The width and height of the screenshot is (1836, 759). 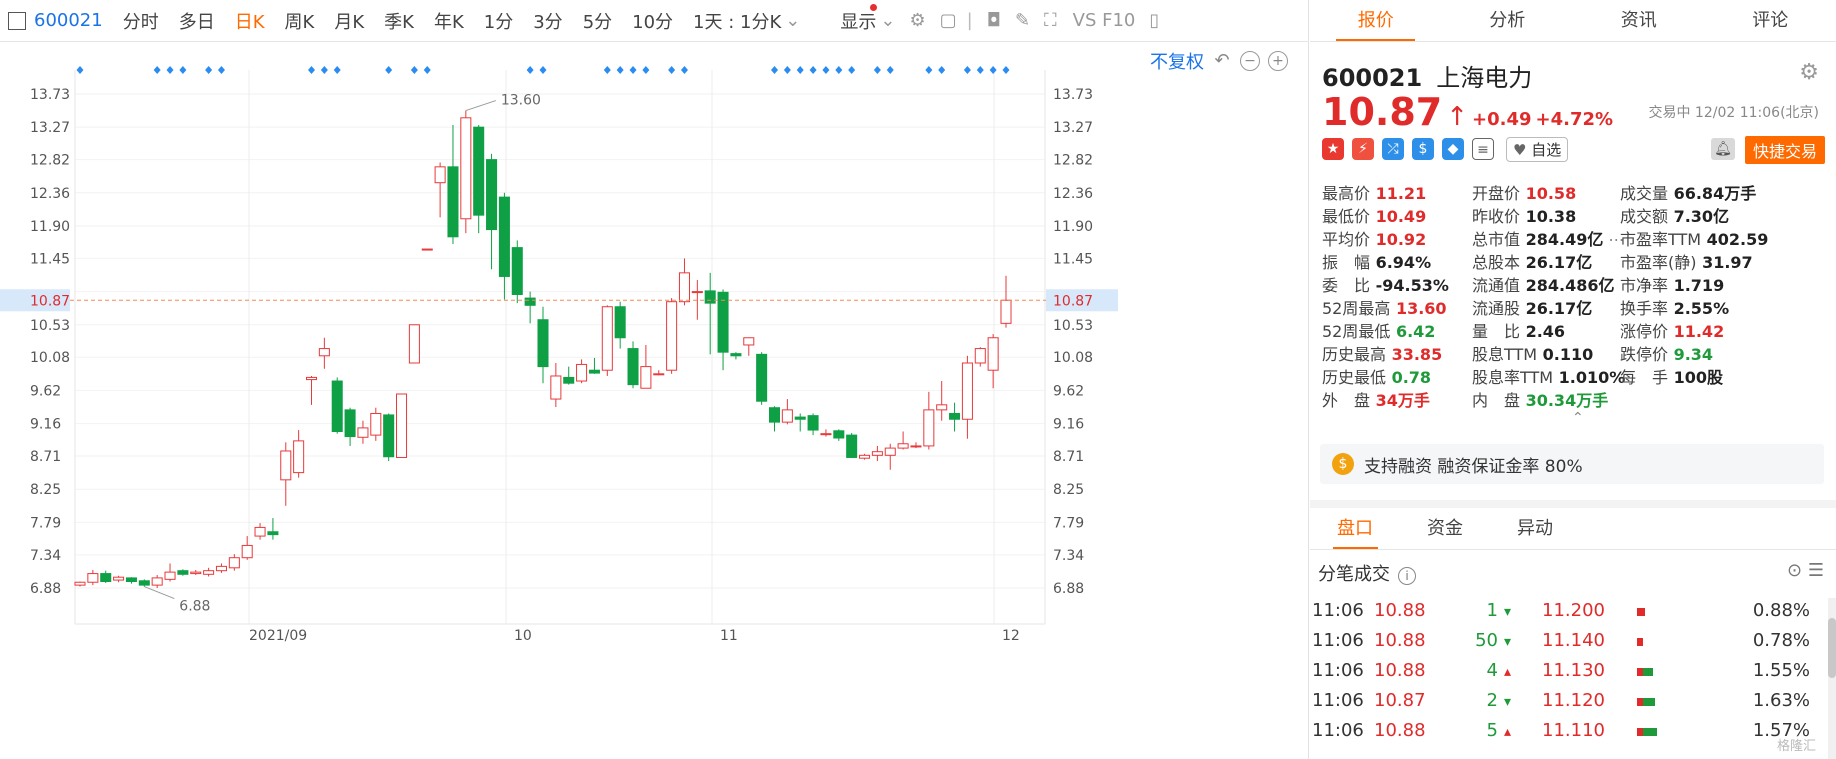 What do you see at coordinates (547, 21) in the screenshot?
I see `period-tab-8: 3分` at bounding box center [547, 21].